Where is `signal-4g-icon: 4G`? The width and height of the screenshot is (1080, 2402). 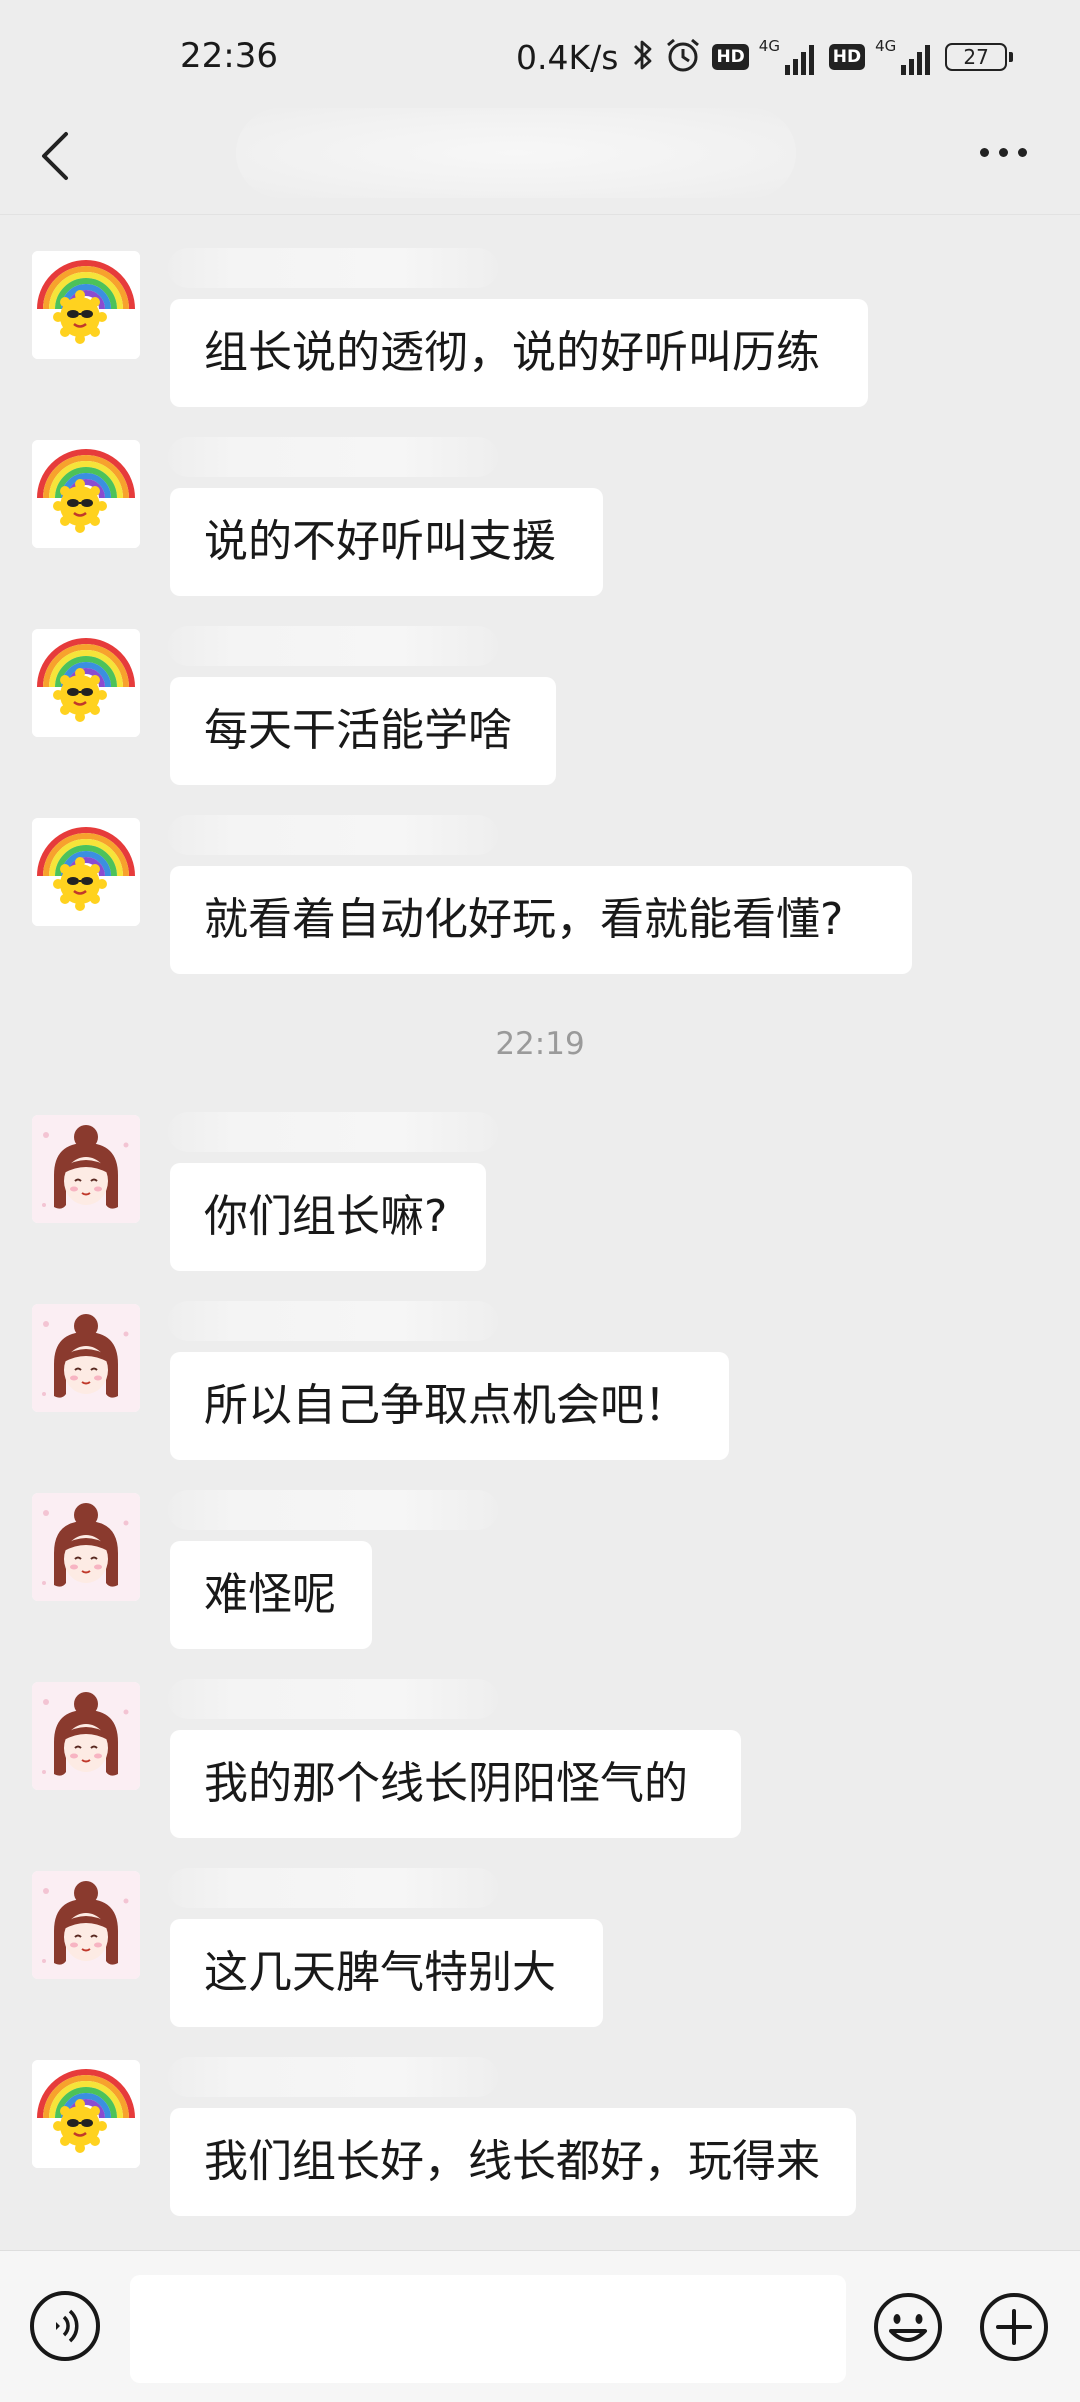
signal-4g-icon: 4G is located at coordinates (789, 57).